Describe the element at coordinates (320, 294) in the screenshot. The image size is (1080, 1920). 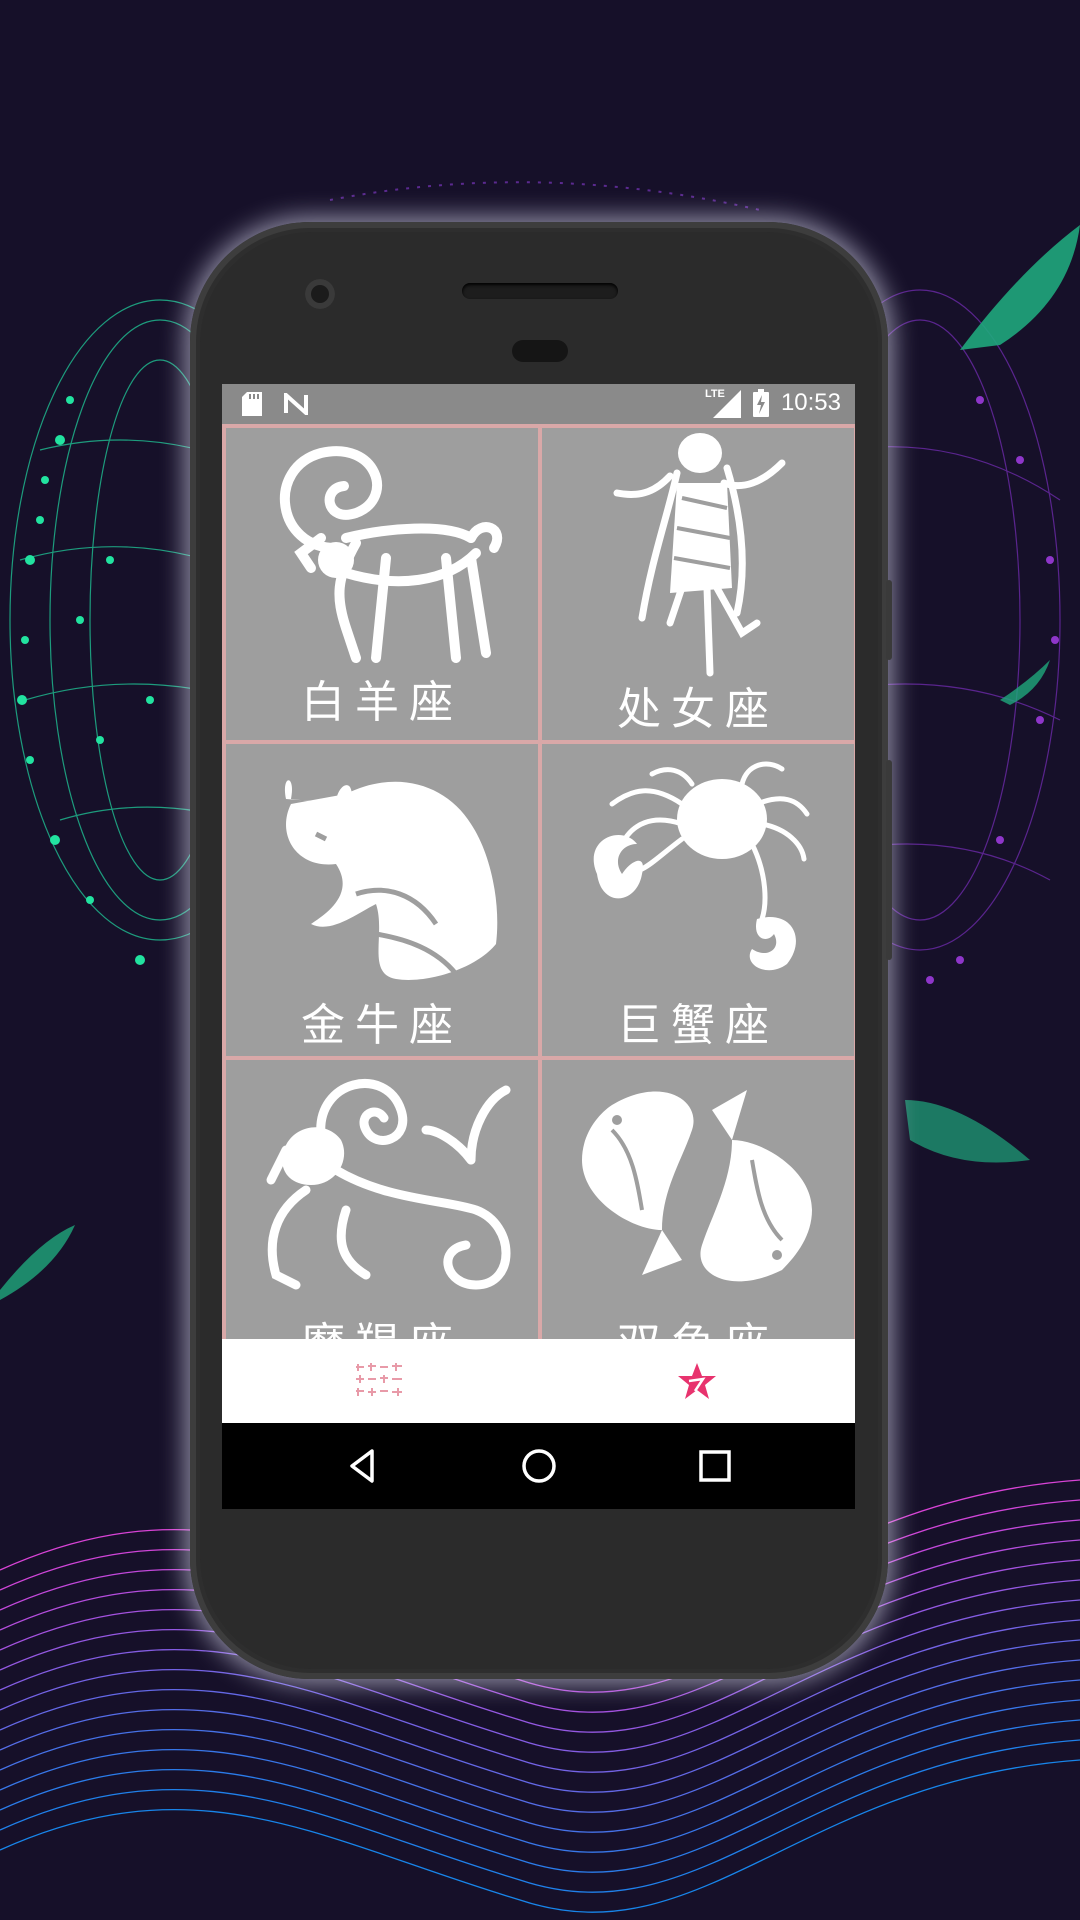
I see `front-camera` at that location.